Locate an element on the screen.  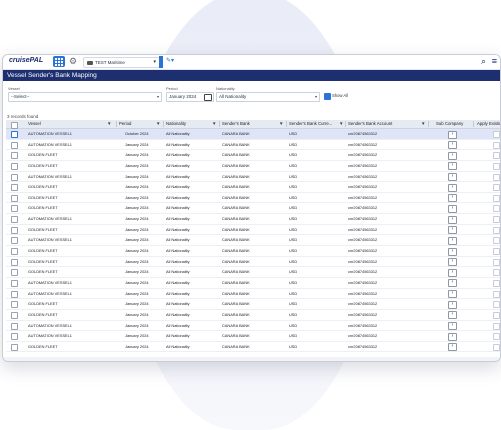
col-apply-existing: Apply Existing is located at coordinates (488, 124).